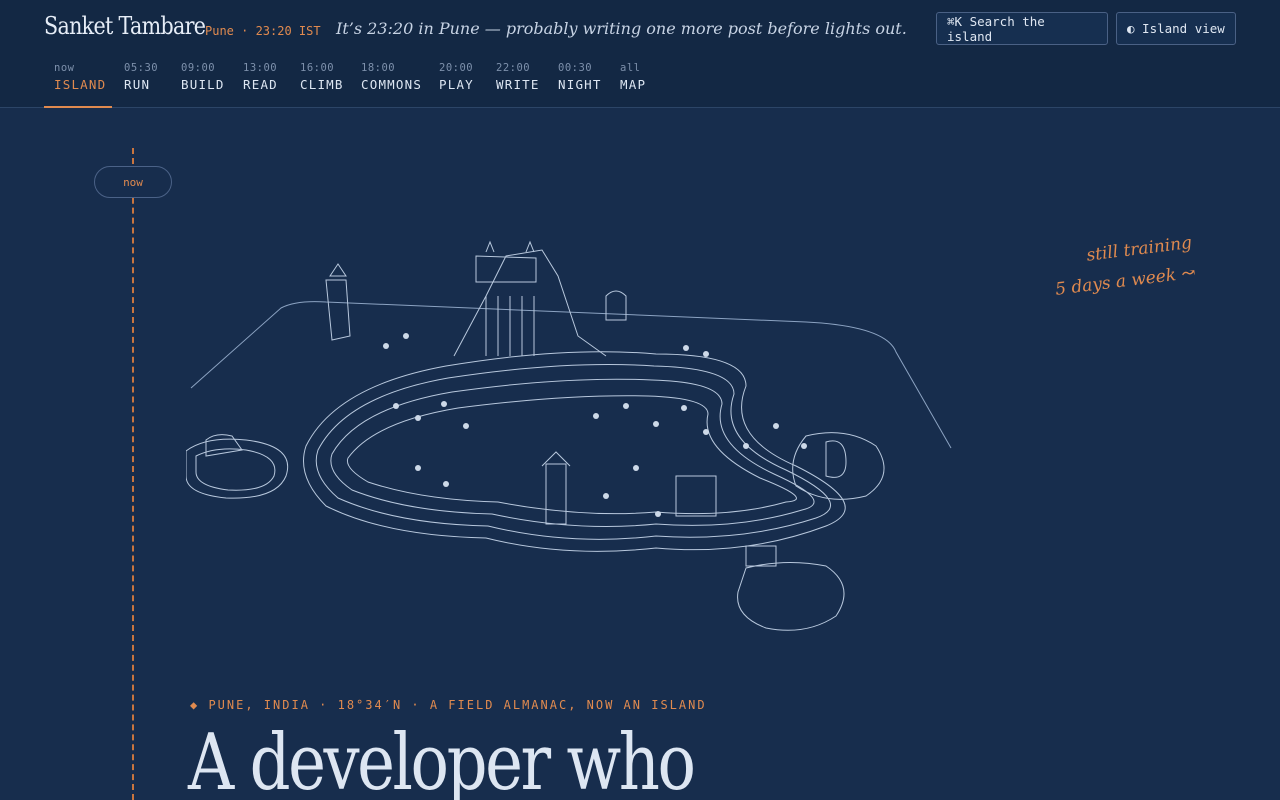 This screenshot has height=800, width=1280. I want to click on tab-time: 18:00, so click(378, 68).